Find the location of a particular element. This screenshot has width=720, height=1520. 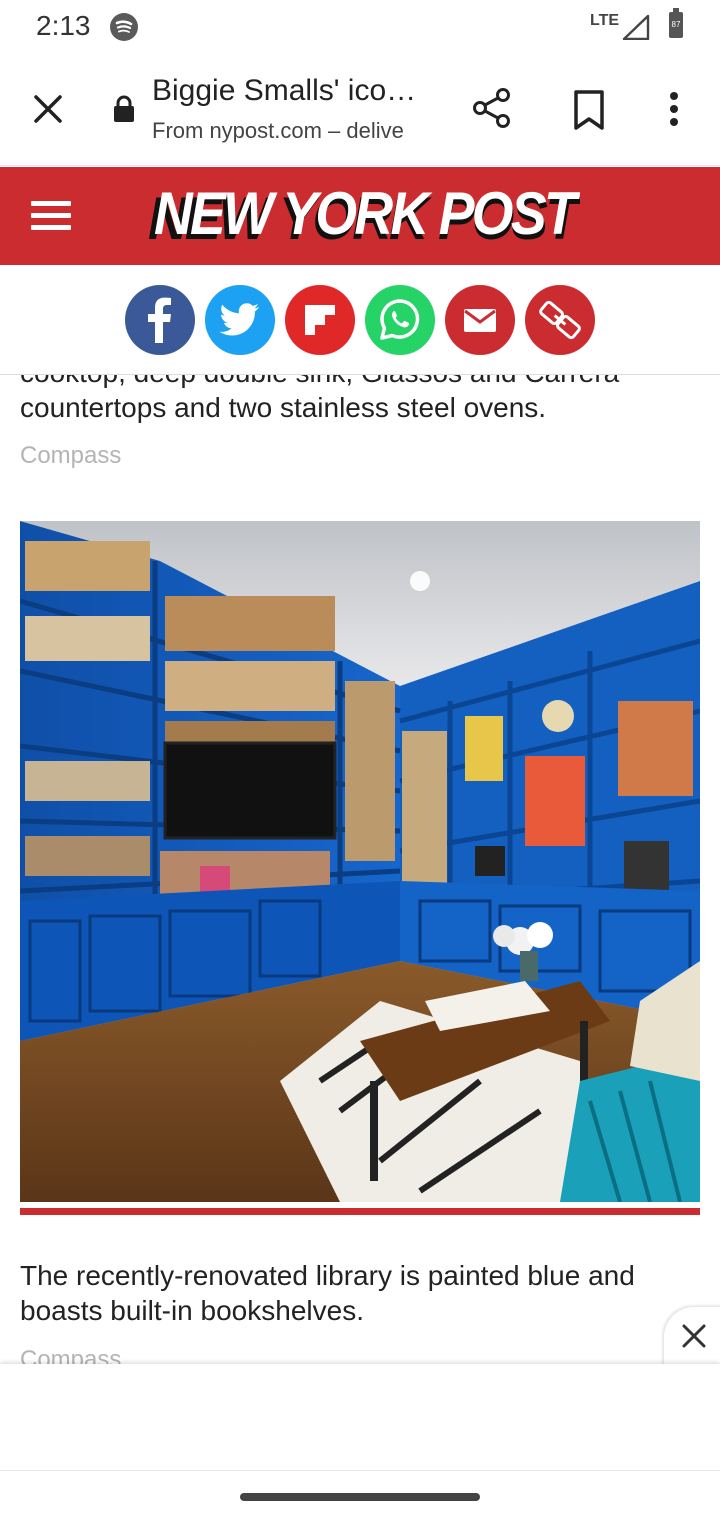

ad-close-button is located at coordinates (692, 1337).